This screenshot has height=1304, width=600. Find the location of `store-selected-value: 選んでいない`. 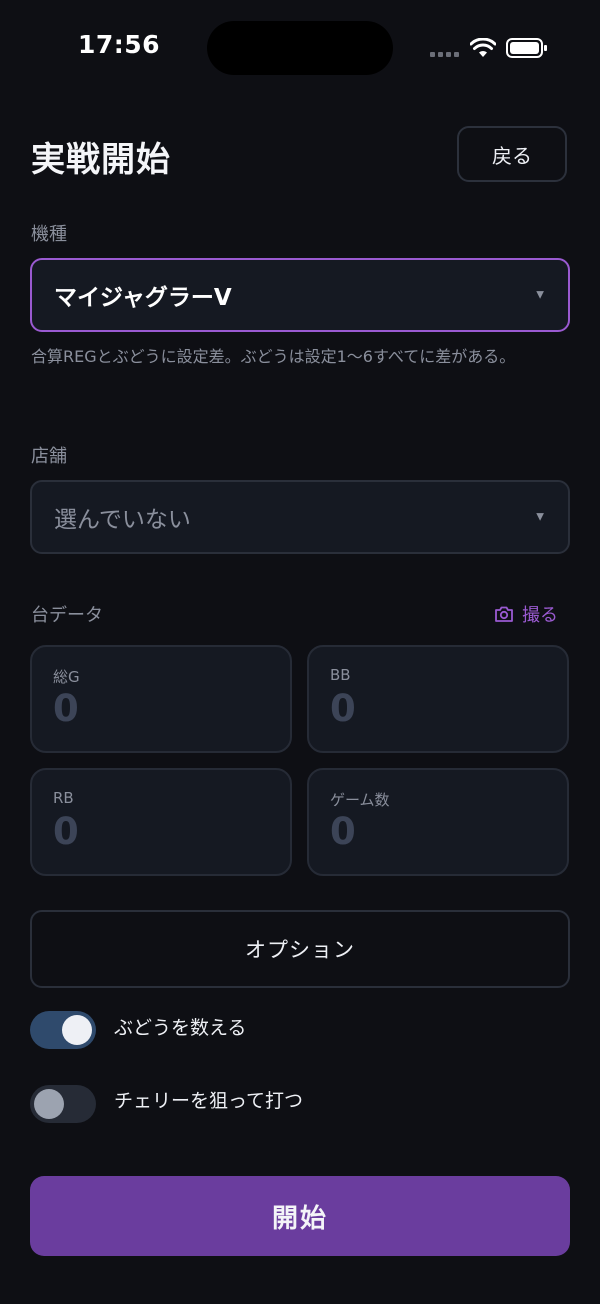

store-selected-value: 選んでいない is located at coordinates (122, 520).